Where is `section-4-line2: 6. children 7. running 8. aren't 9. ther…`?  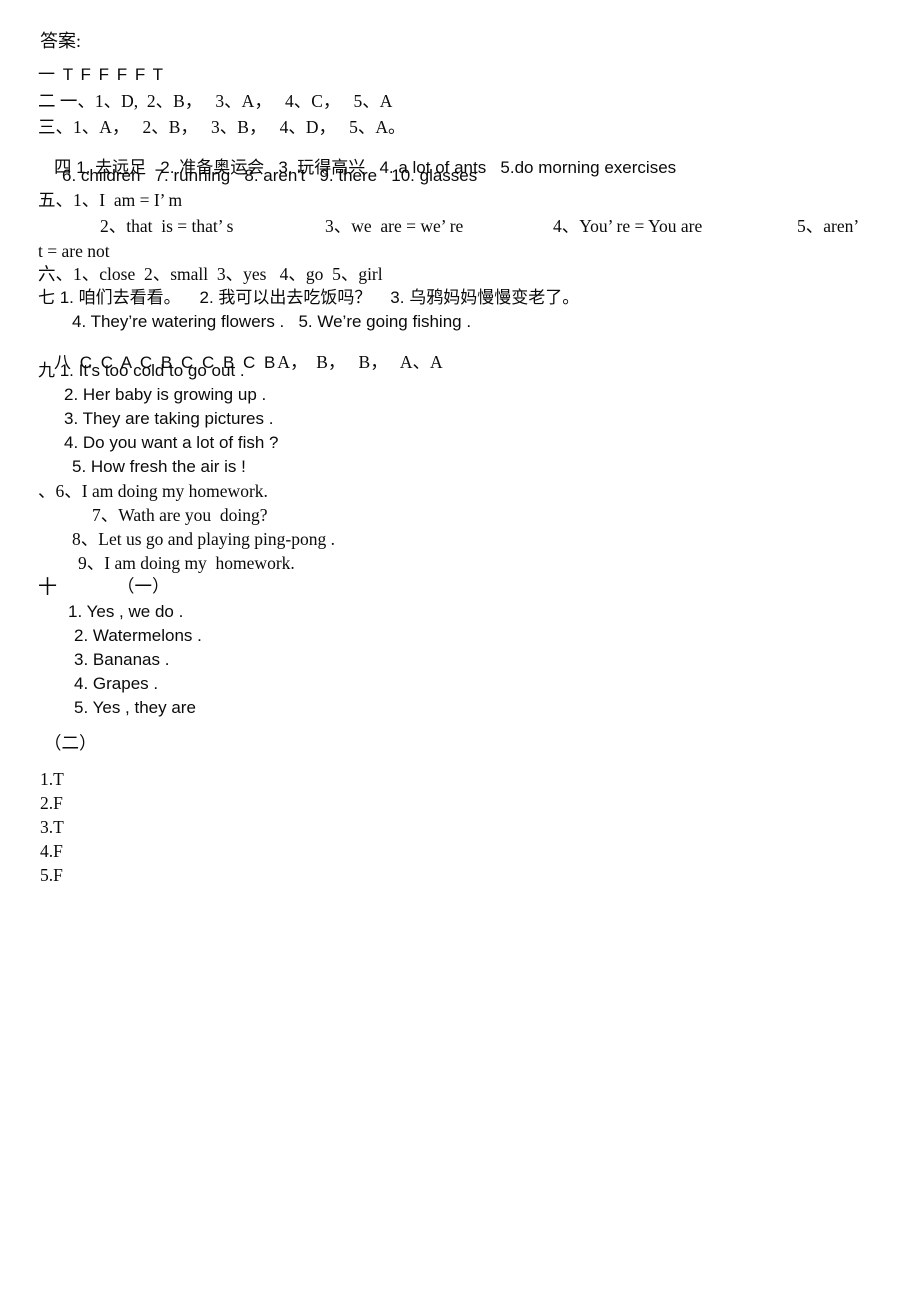
section-4-line2: 6. children 7. running 8. aren't 9. ther… is located at coordinates (270, 175).